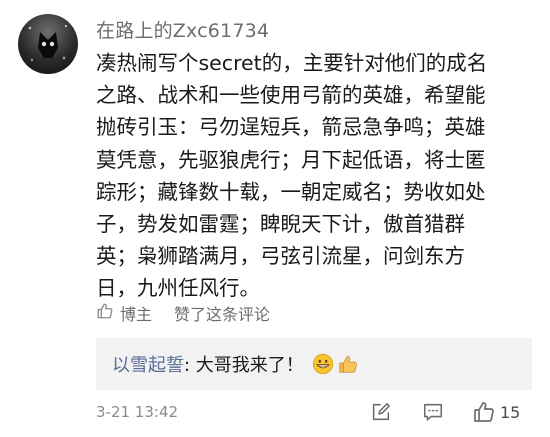 This screenshot has width=550, height=437. Describe the element at coordinates (291, 191) in the screenshot. I see `comment-line: 踪形；藏锋数十载，一朝定威名；势收如处` at that location.